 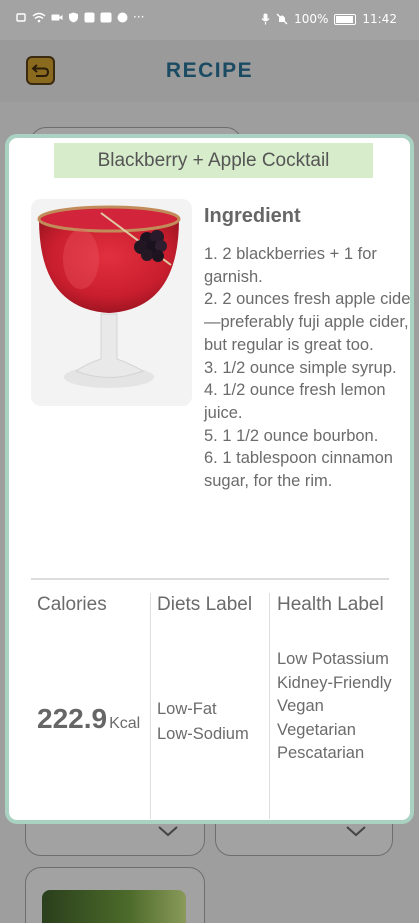 What do you see at coordinates (345, 19) in the screenshot?
I see `battery-icon` at bounding box center [345, 19].